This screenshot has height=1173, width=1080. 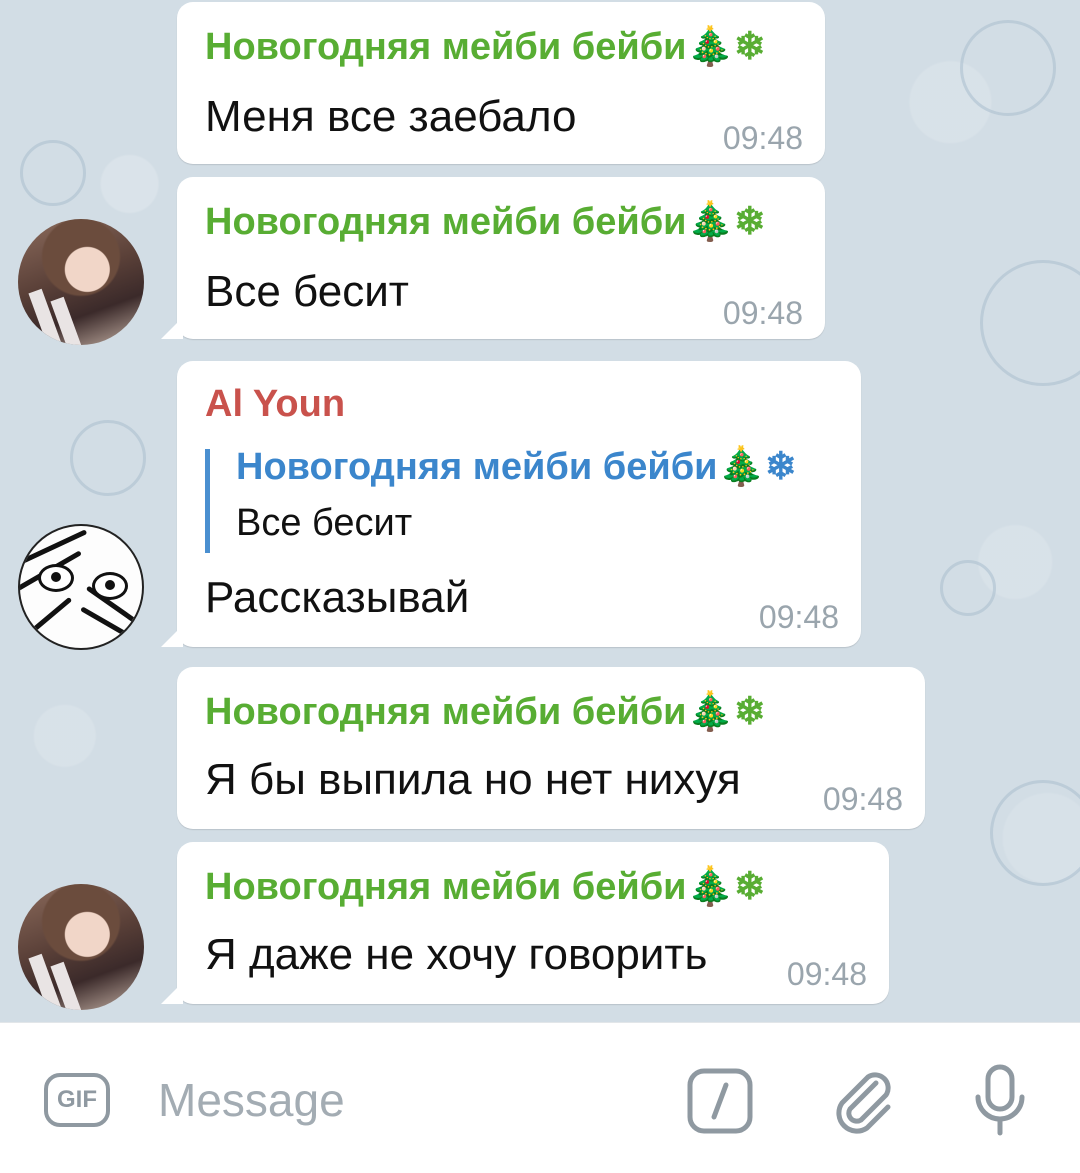 I want to click on bot-command-icon, so click(x=720, y=1101).